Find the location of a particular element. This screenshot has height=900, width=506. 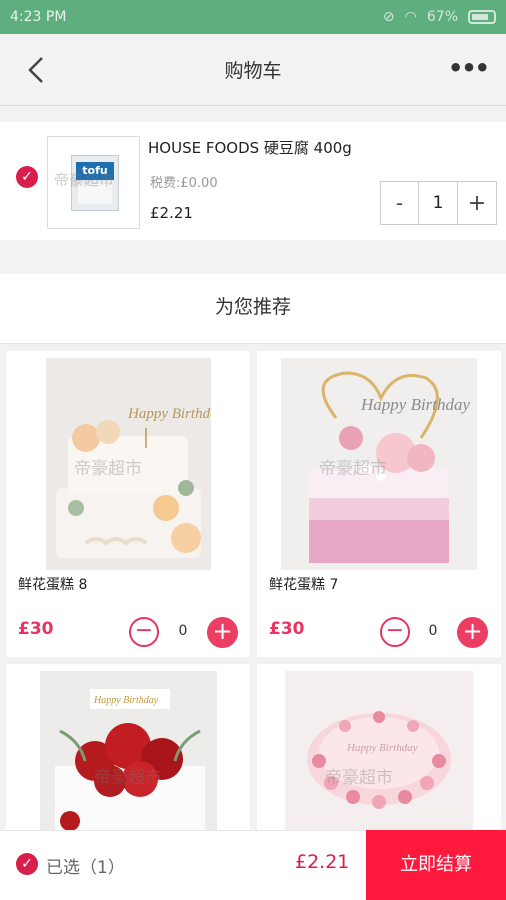

decrease-quantity-button: - is located at coordinates (400, 203).